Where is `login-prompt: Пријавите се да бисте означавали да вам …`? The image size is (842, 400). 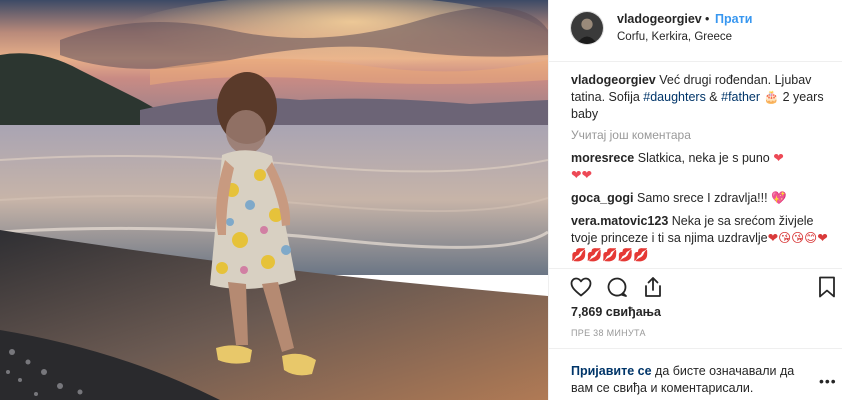 login-prompt: Пријавите се да бисте означавали да вам … is located at coordinates (695, 374).